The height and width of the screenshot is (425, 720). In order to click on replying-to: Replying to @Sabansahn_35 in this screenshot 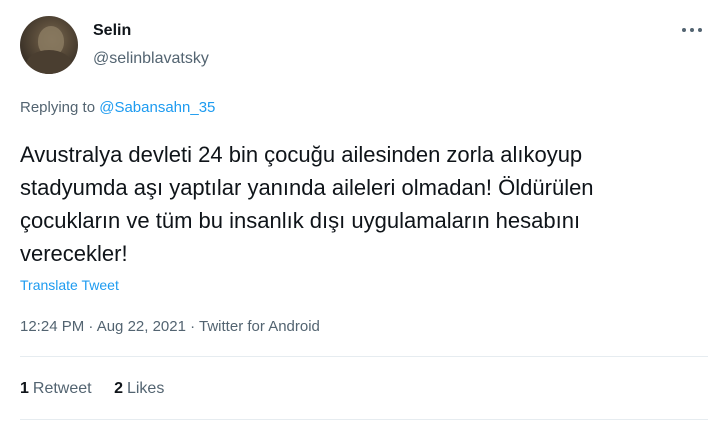, I will do `click(117, 107)`.